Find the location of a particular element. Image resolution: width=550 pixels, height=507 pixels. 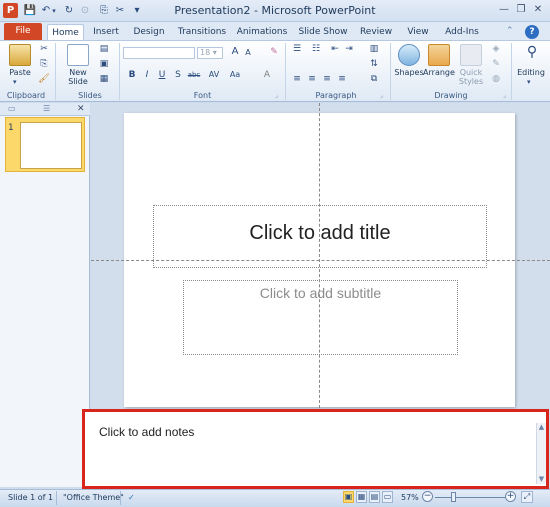

drawing-dialog-launcher-icon: ⌟ is located at coordinates (504, 95).